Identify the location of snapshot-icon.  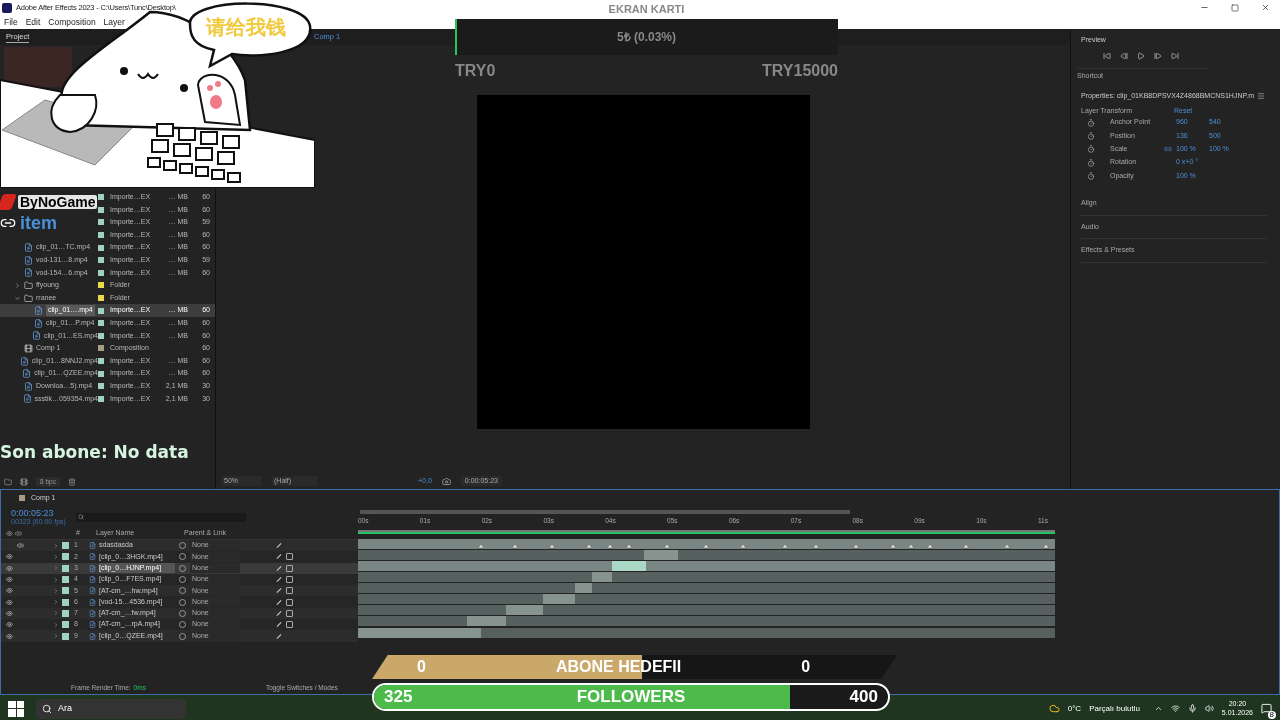
(446, 481).